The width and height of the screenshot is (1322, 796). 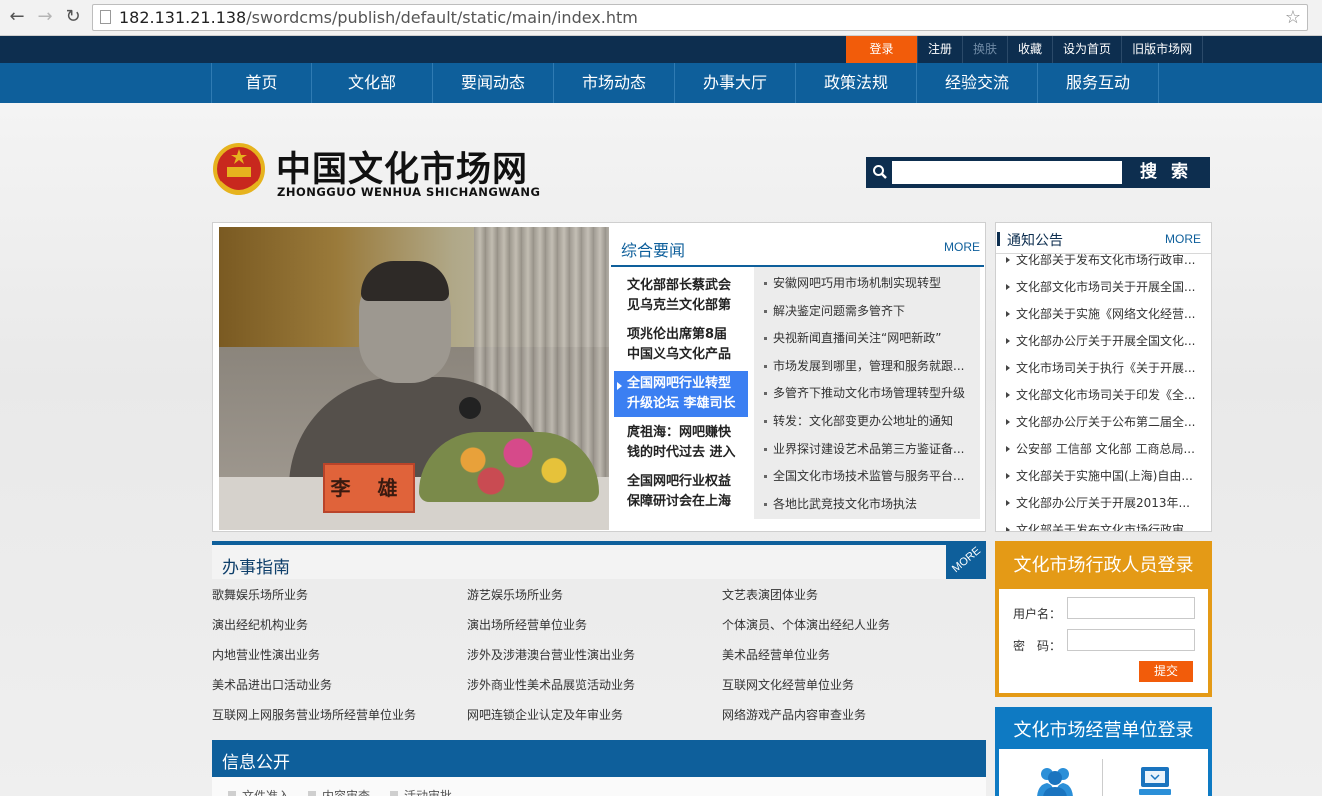 I want to click on password-label: 密 码：, so click(x=1037, y=646).